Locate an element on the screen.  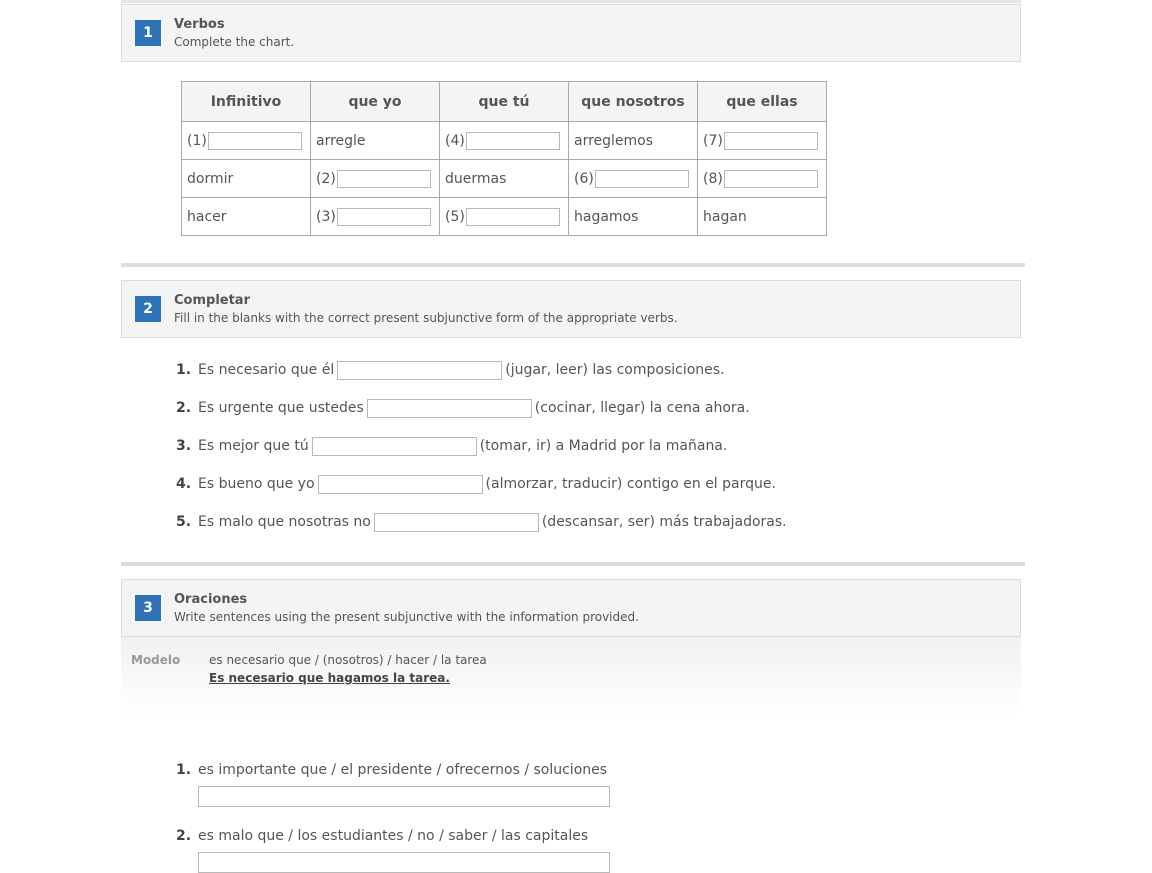
table-row: dormir (2) duermas (6) (8) is located at coordinates (504, 178).